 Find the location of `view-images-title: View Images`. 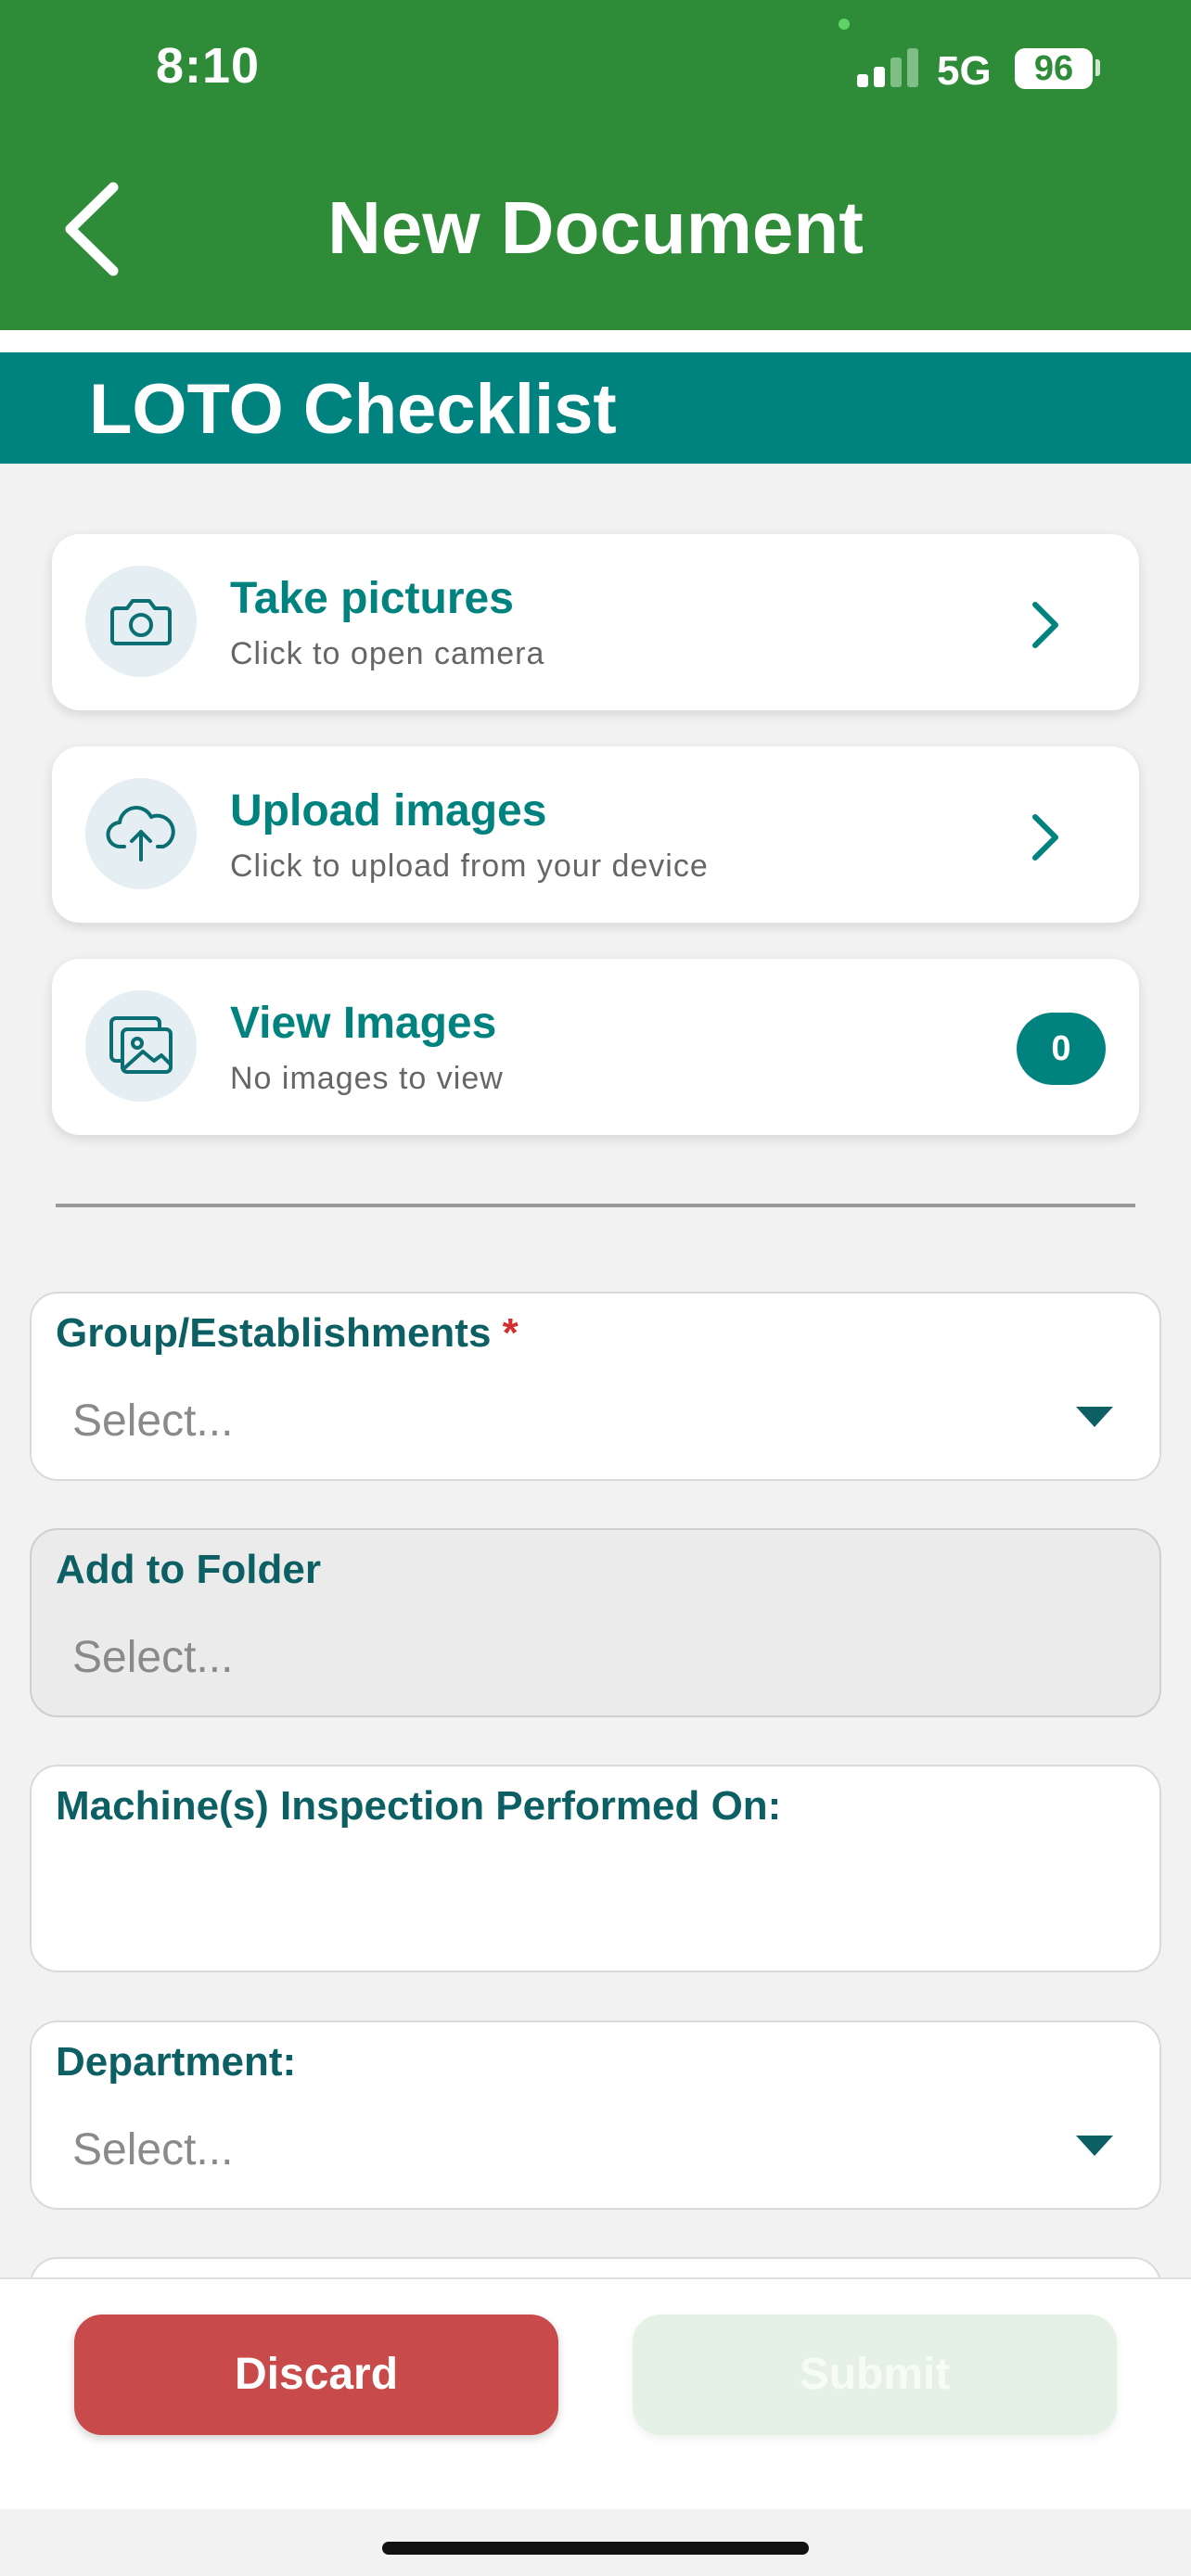

view-images-title: View Images is located at coordinates (363, 1024).